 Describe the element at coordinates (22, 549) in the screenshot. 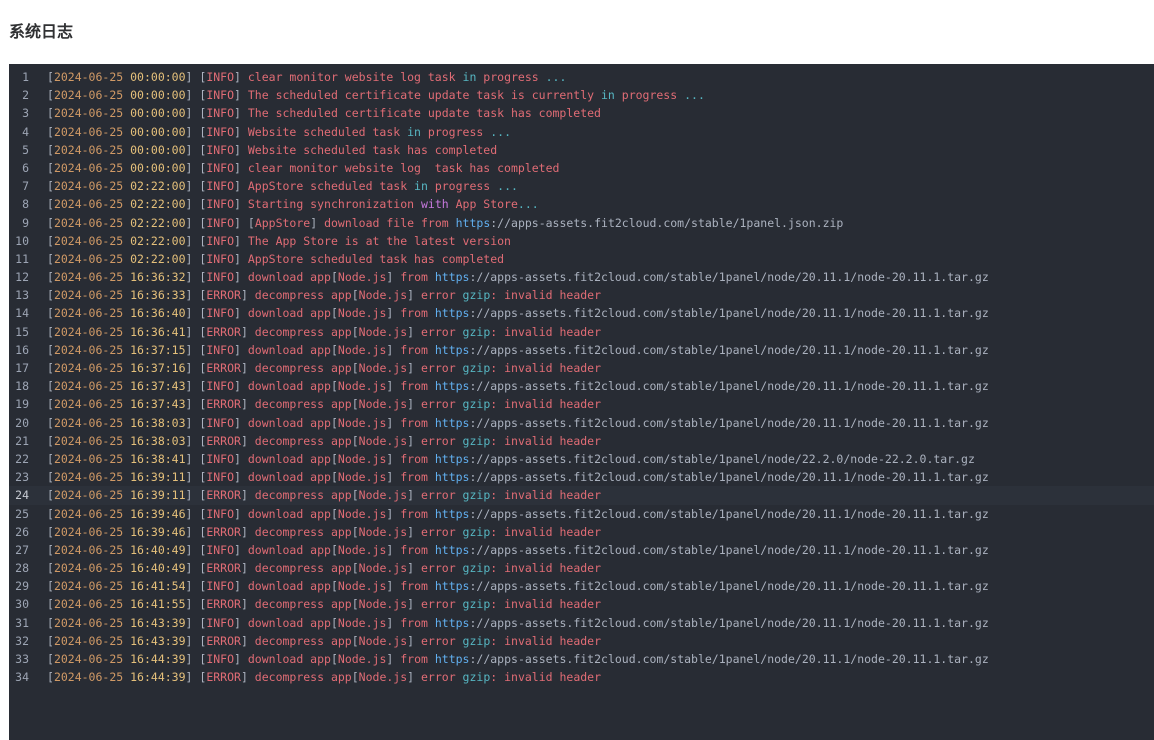

I see `line-number: 27` at that location.